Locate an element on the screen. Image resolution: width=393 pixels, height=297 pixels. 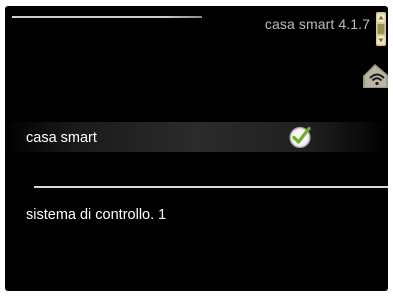
menu-item-label: sistema di controllo. 1 is located at coordinates (96, 215).